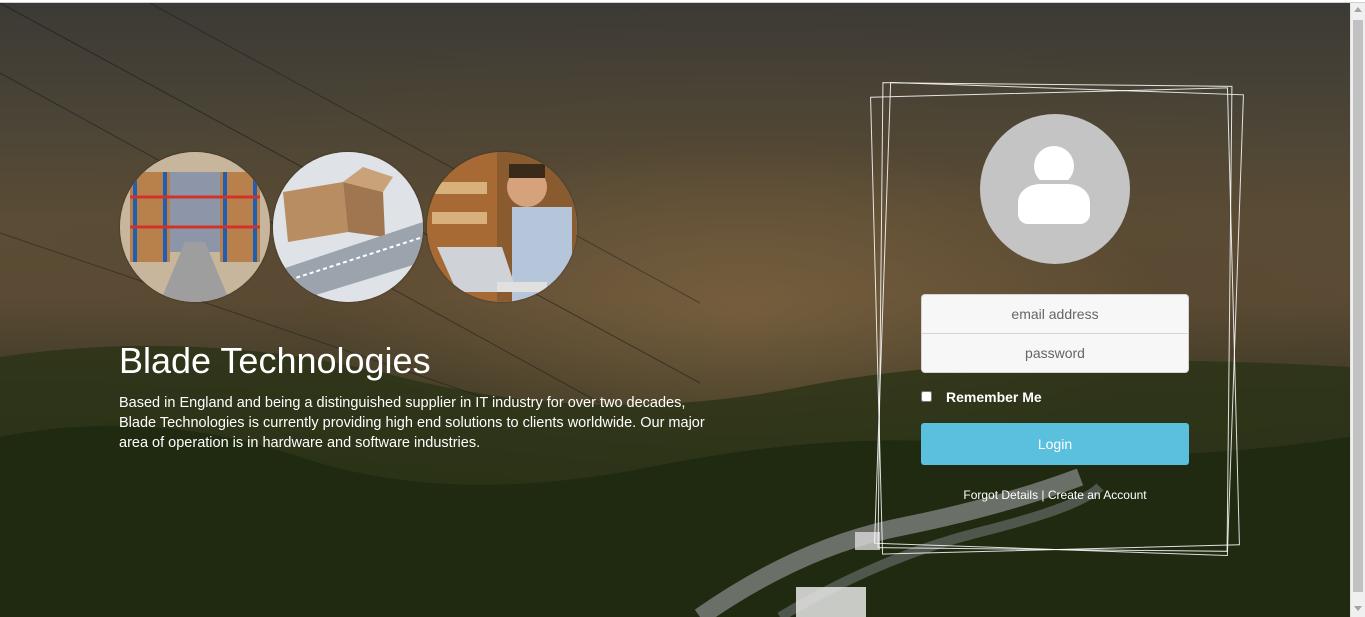  Describe the element at coordinates (275, 360) in the screenshot. I see `brand-title: Blade Technologies` at that location.